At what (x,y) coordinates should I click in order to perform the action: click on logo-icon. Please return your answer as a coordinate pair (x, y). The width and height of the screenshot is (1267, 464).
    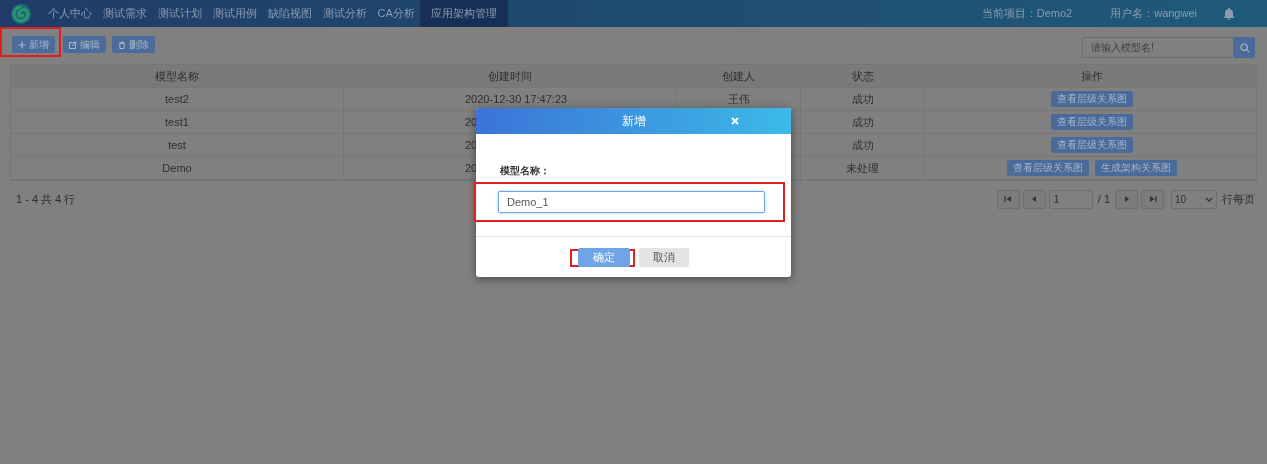
    Looking at the image, I should click on (21, 13).